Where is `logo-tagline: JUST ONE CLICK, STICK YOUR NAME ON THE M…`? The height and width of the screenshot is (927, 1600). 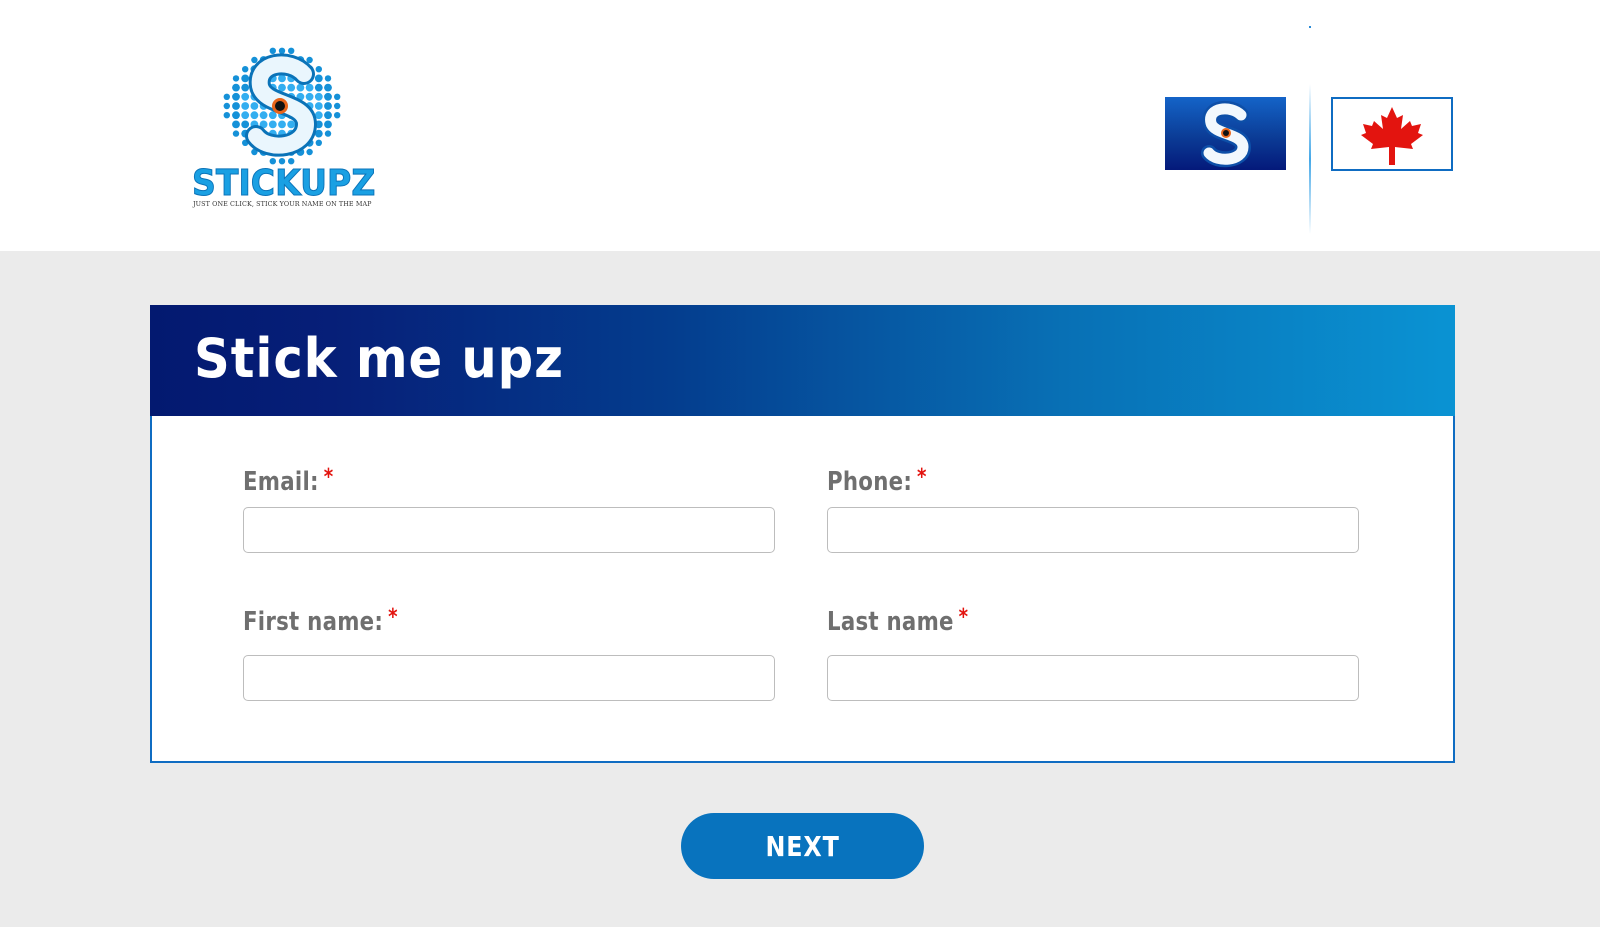
logo-tagline: JUST ONE CLICK, STICK YOUR NAME ON THE M… is located at coordinates (282, 204).